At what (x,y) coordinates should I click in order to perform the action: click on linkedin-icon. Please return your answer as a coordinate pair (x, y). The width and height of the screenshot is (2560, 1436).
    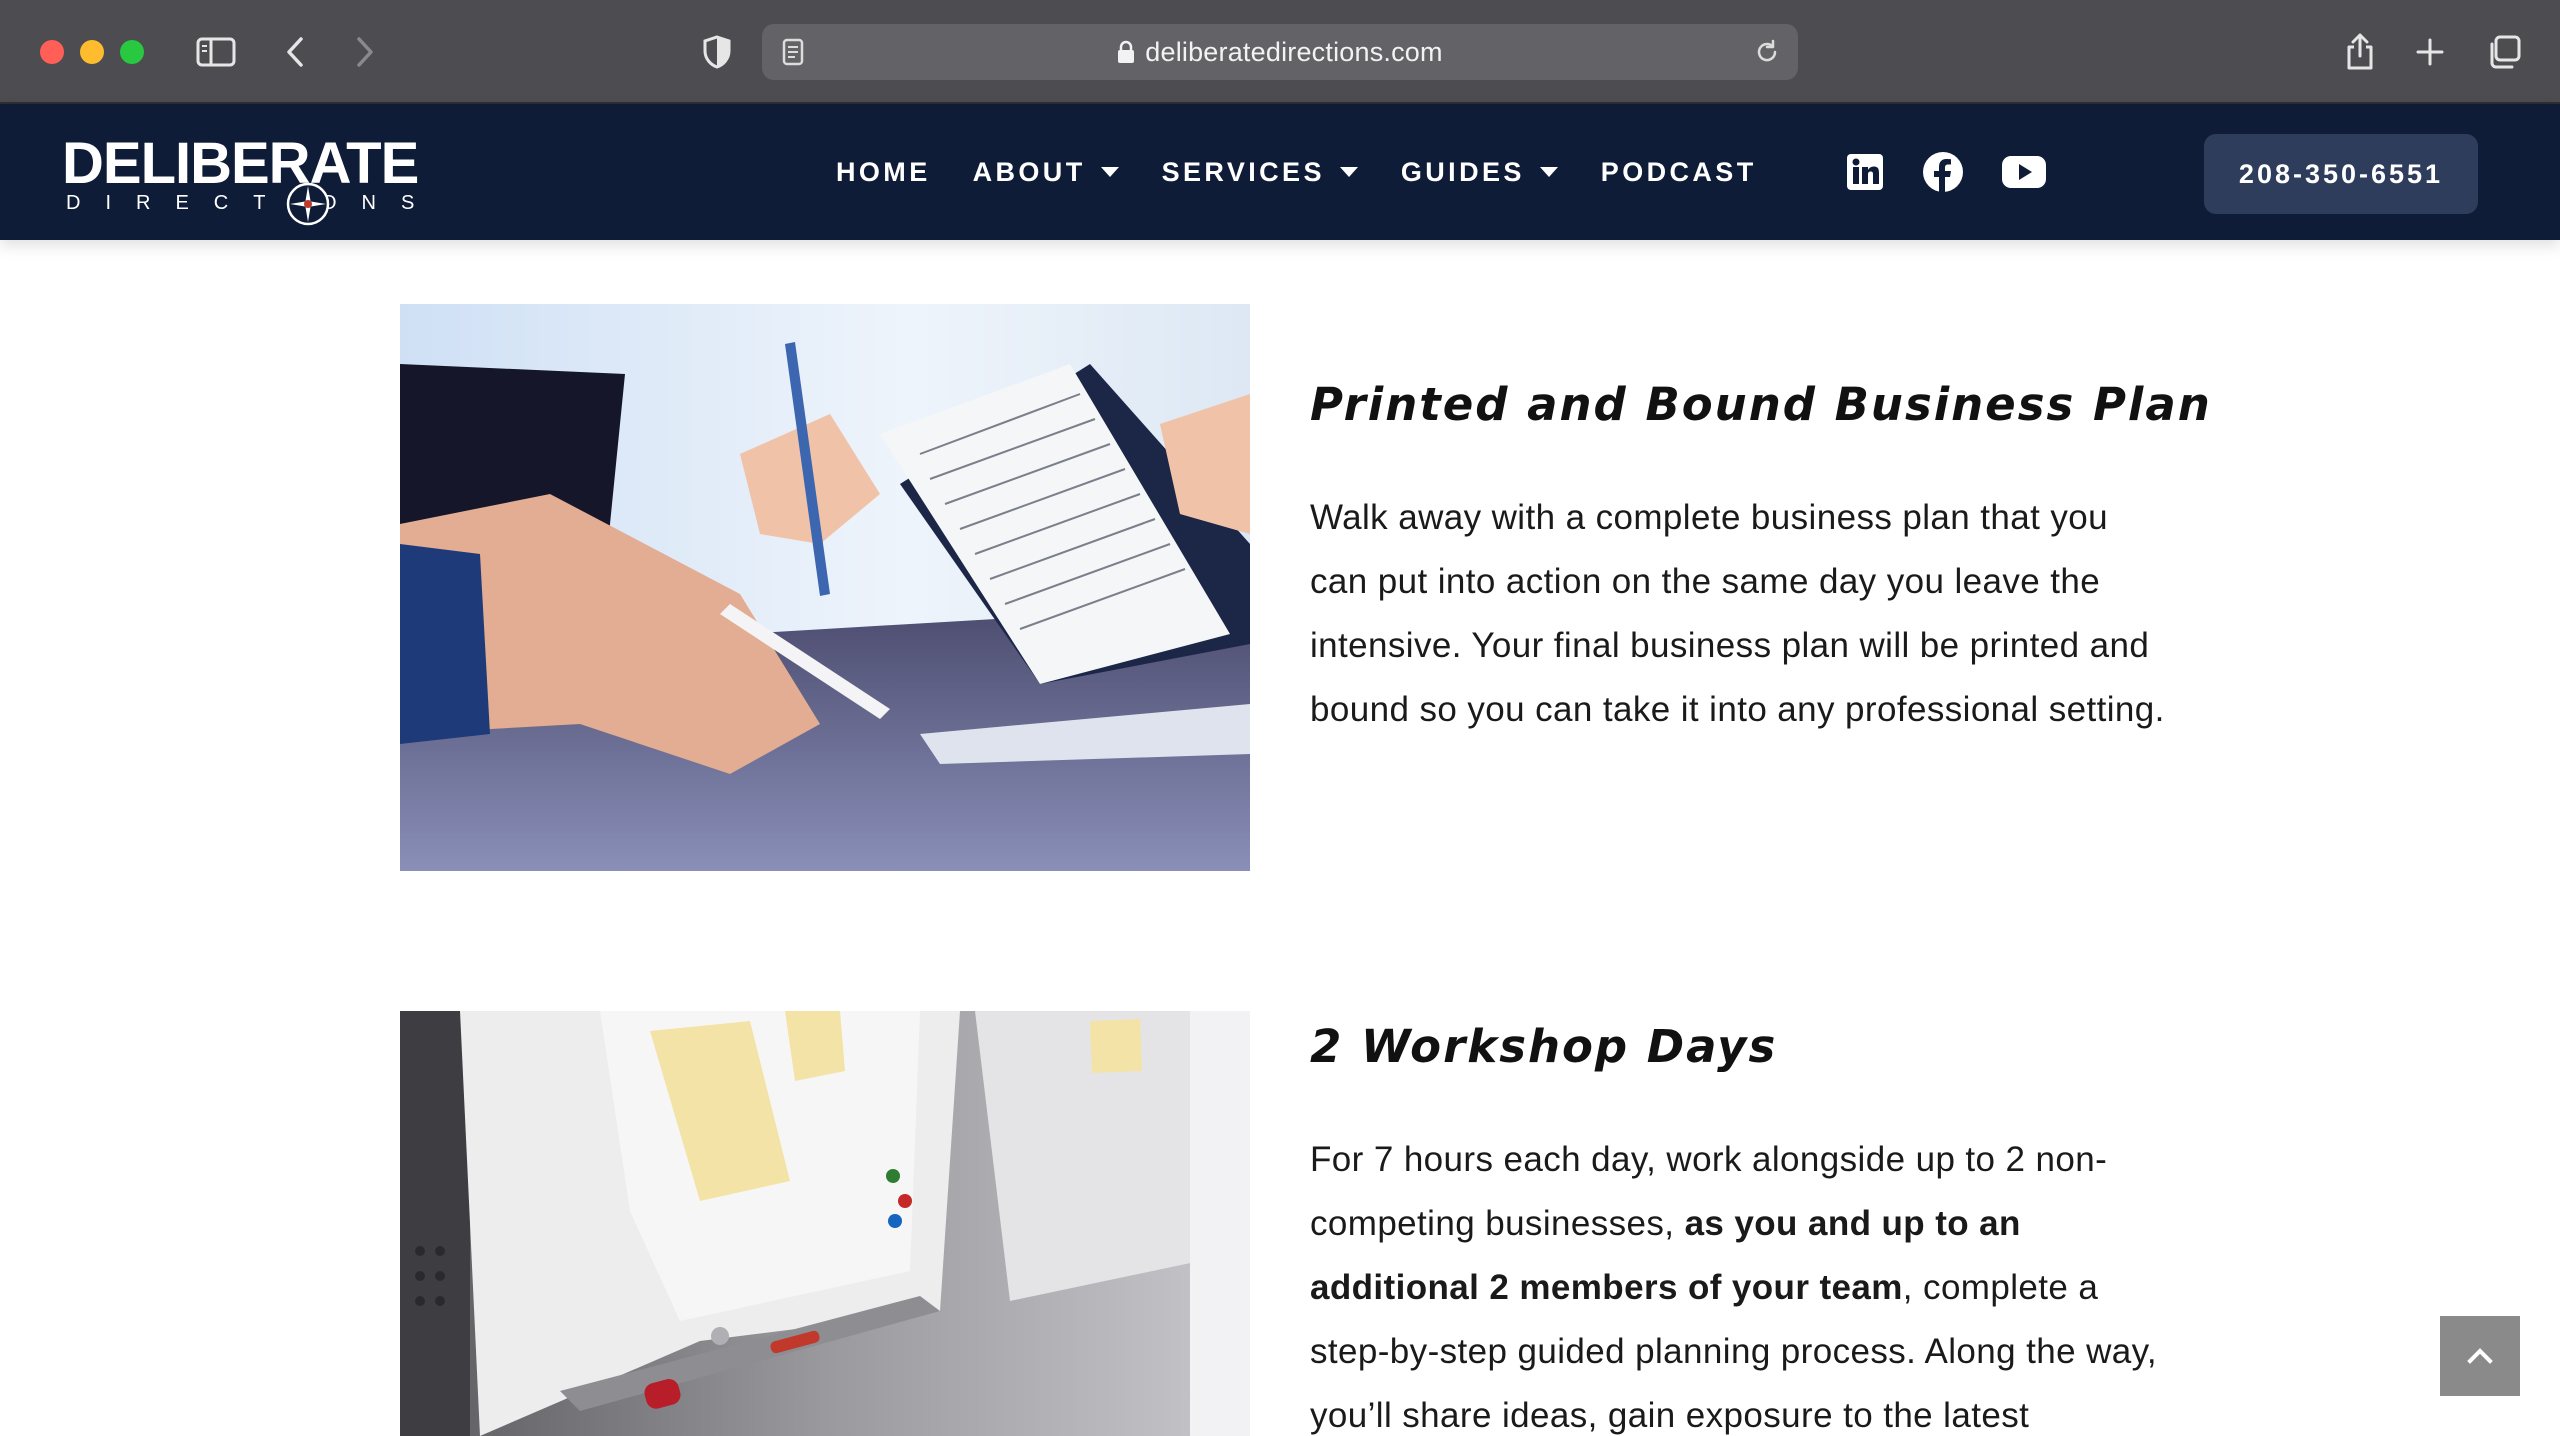
    Looking at the image, I should click on (1865, 172).